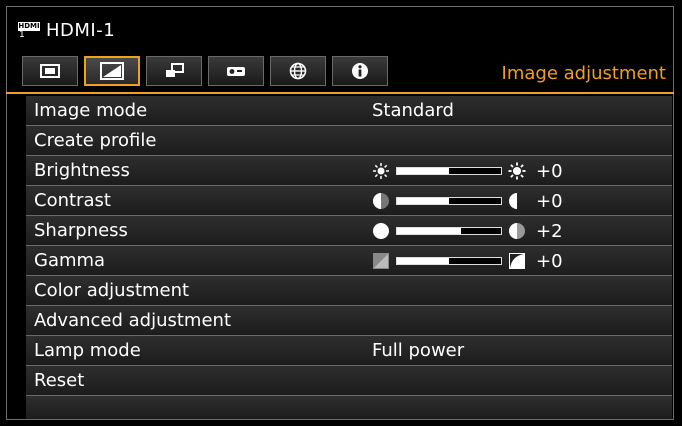  What do you see at coordinates (349, 111) in the screenshot?
I see `menu-item-image-mode: Image mode Standard` at bounding box center [349, 111].